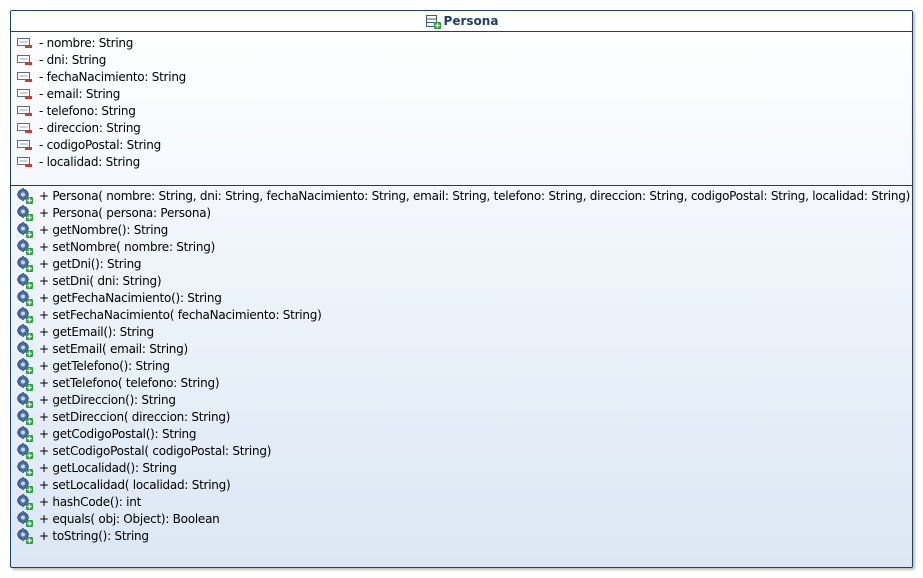 Image resolution: width=923 pixels, height=578 pixels. What do you see at coordinates (96, 331) in the screenshot?
I see `operation-text: + getEmail(): String` at bounding box center [96, 331].